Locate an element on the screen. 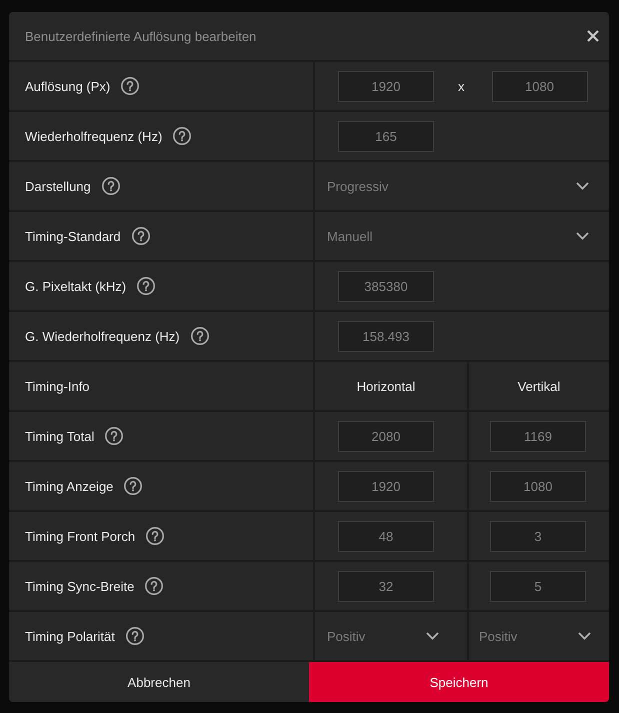  dropdown: Manuell is located at coordinates (462, 236).